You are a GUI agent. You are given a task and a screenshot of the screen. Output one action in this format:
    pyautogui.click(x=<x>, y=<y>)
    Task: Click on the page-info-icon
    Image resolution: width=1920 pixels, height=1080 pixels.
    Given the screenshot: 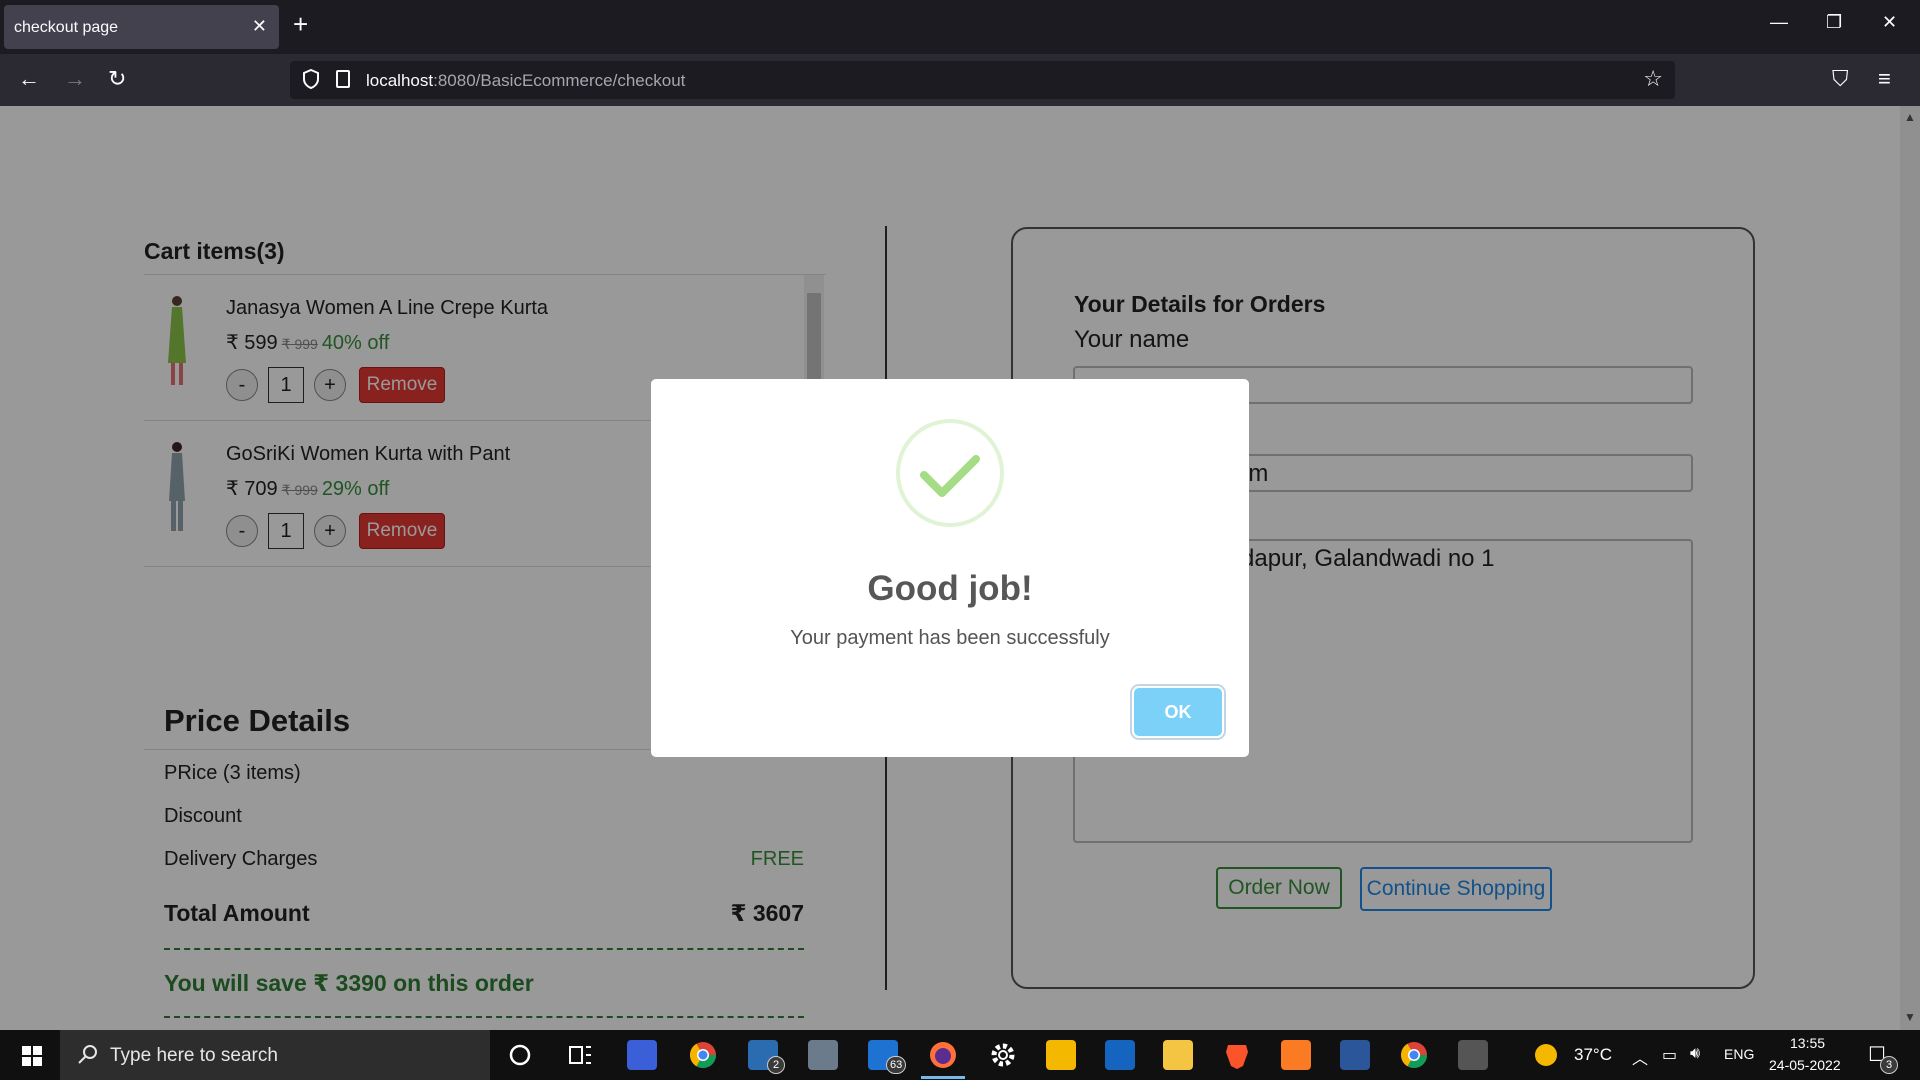 What is the action you would take?
    pyautogui.click(x=343, y=79)
    